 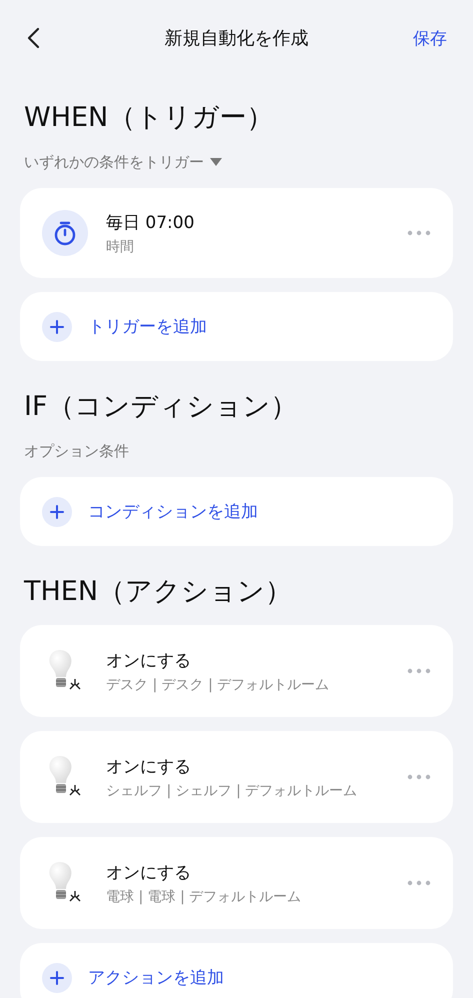 I want to click on action-card: オンにする 電球 | 電球 | デフォルトルーム, so click(x=236, y=883).